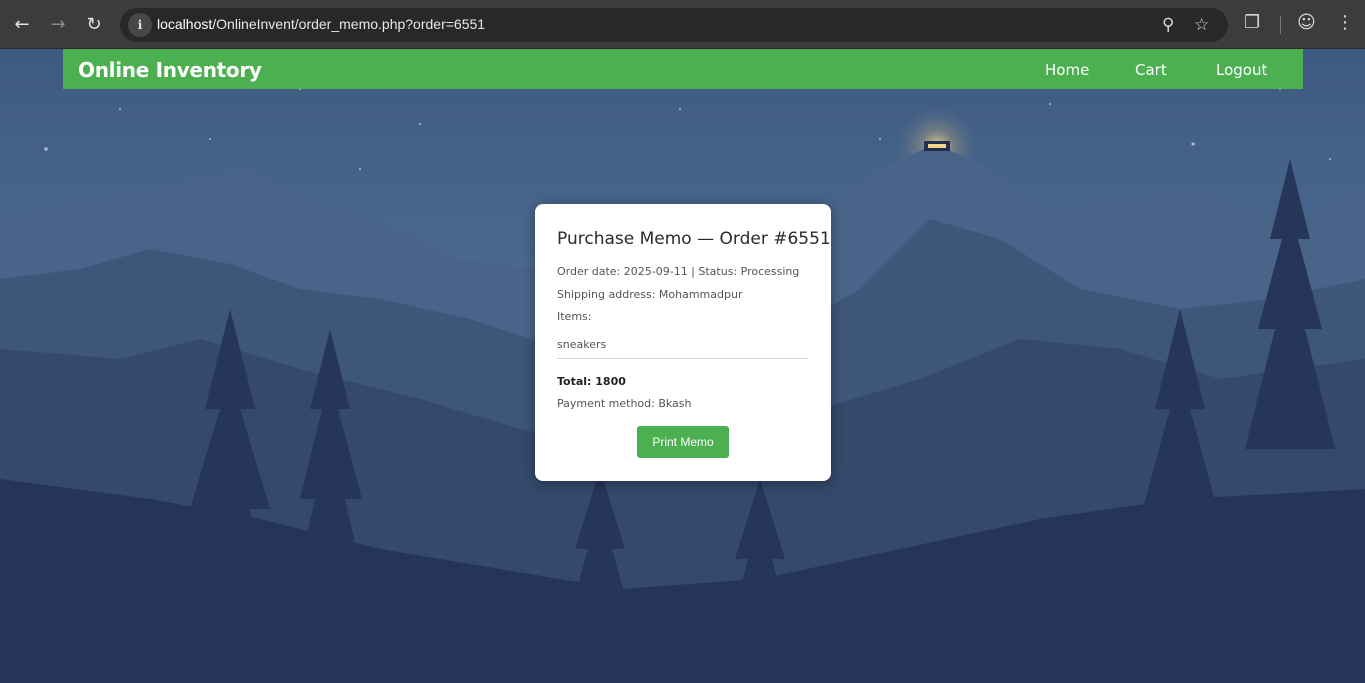  I want to click on shipping-address: Shipping address: Mohammadpur, so click(650, 294).